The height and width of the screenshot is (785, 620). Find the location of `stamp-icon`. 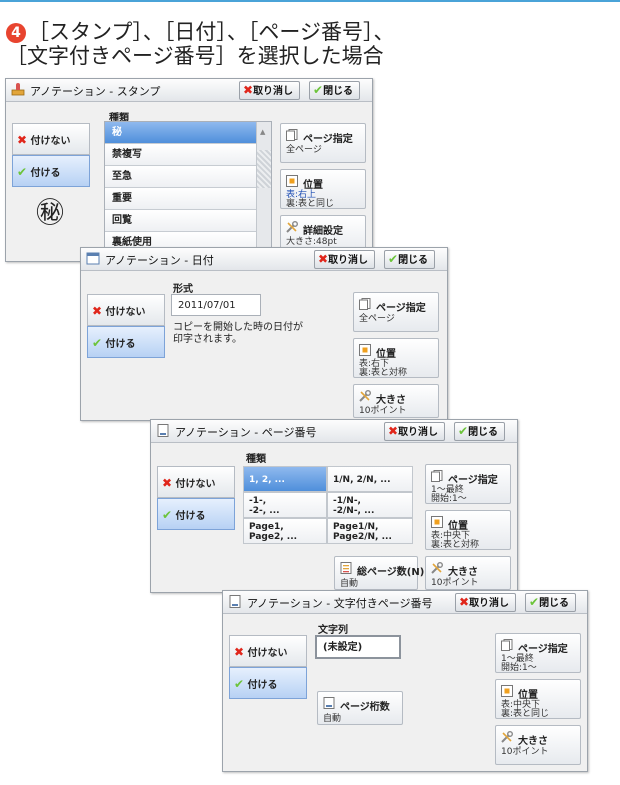

stamp-icon is located at coordinates (18, 89).